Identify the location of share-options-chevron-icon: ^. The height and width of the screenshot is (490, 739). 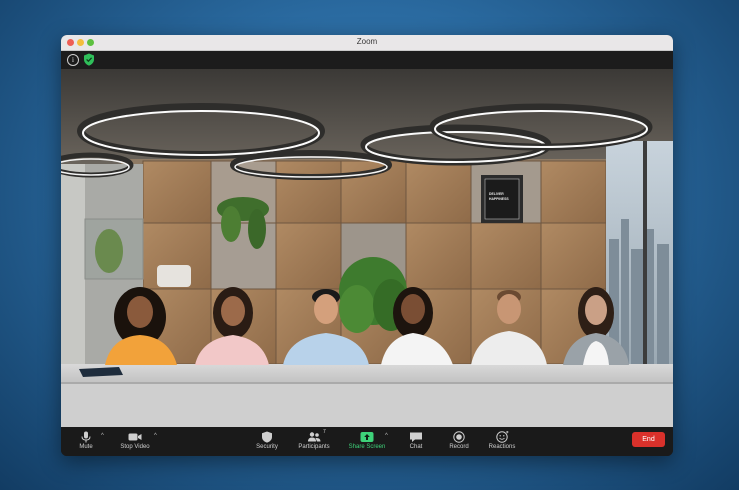
(386, 436).